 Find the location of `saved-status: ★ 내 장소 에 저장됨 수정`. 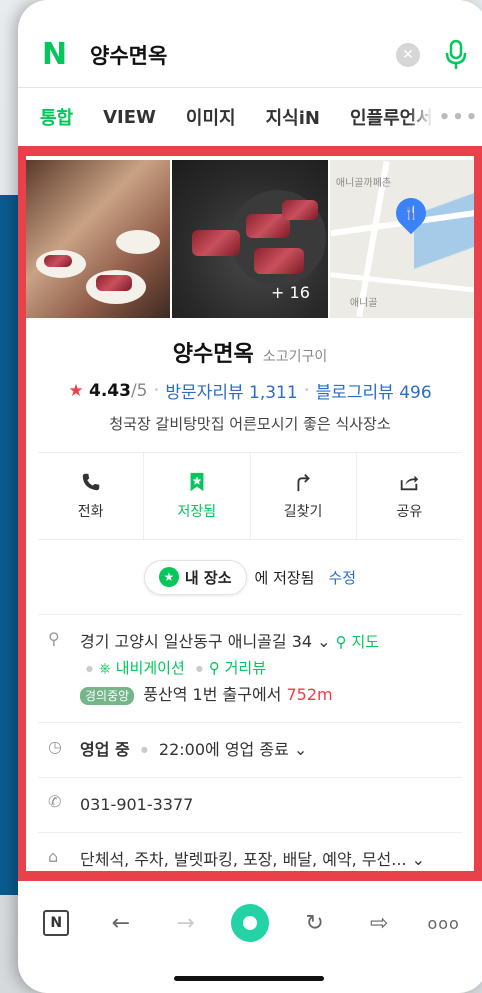

saved-status: ★ 내 장소 에 저장됨 수정 is located at coordinates (250, 577).